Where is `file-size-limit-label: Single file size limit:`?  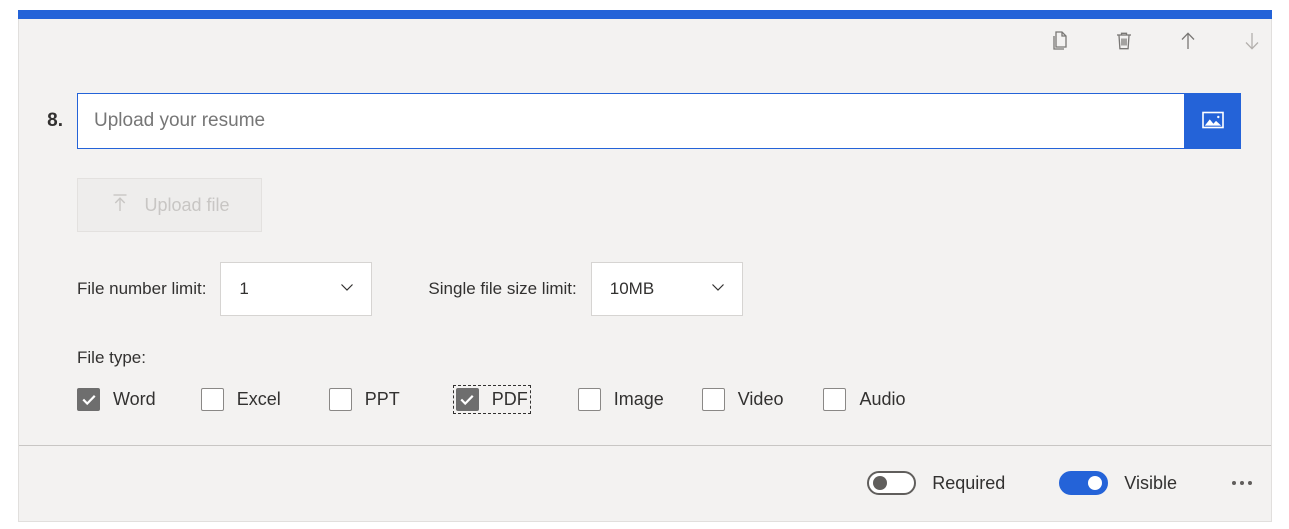
file-size-limit-label: Single file size limit: is located at coordinates (502, 288).